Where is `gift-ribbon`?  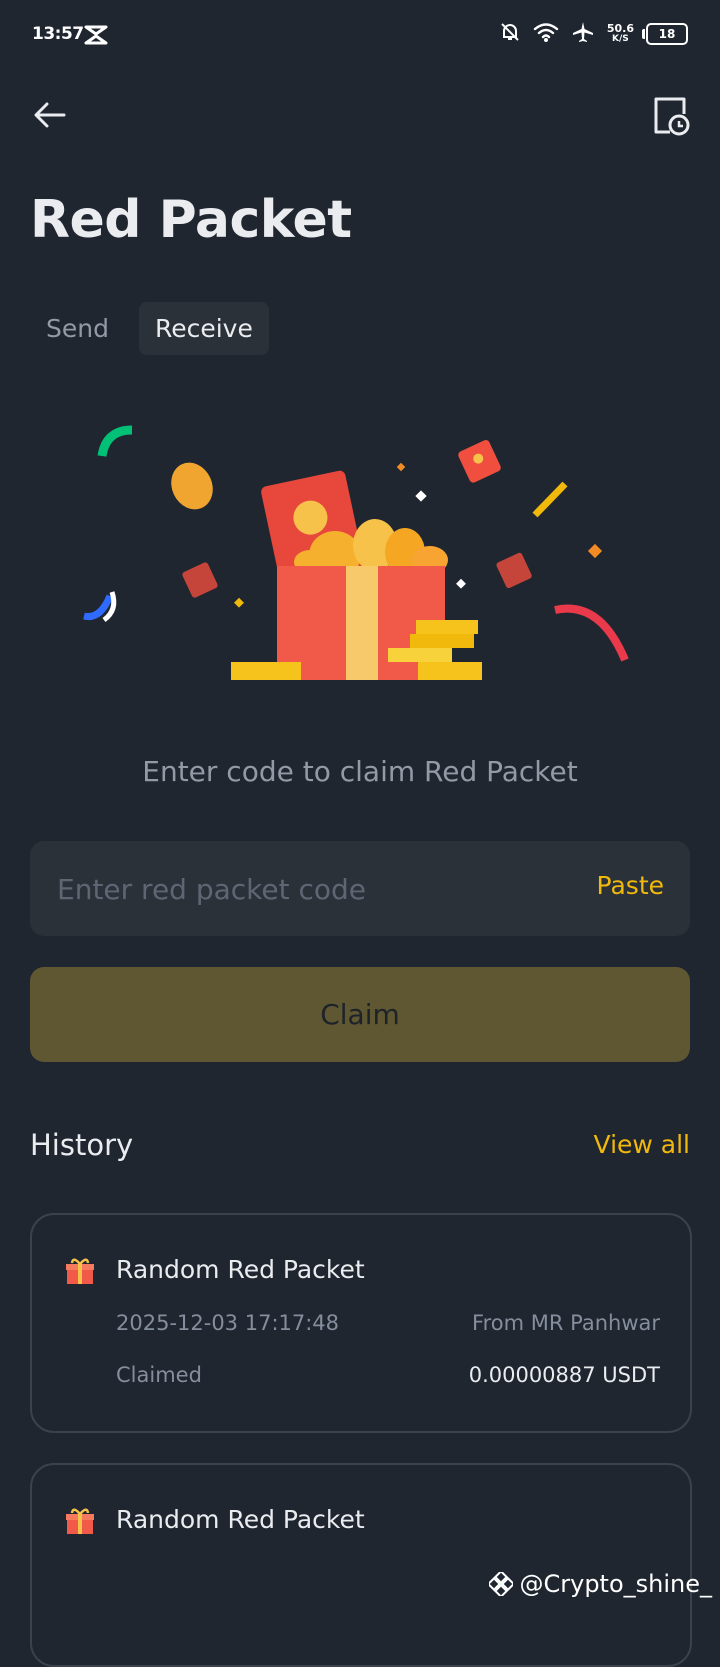
gift-ribbon is located at coordinates (362, 623).